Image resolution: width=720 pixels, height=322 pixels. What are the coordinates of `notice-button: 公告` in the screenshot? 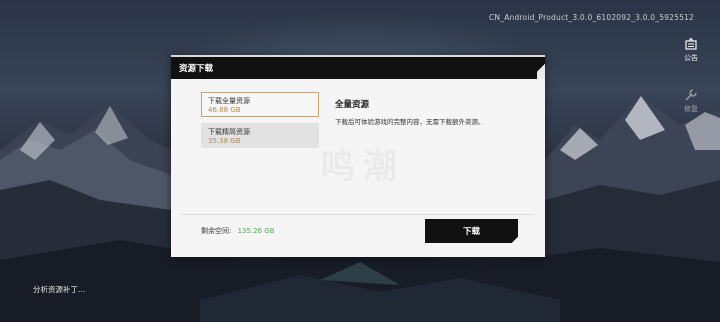 It's located at (691, 50).